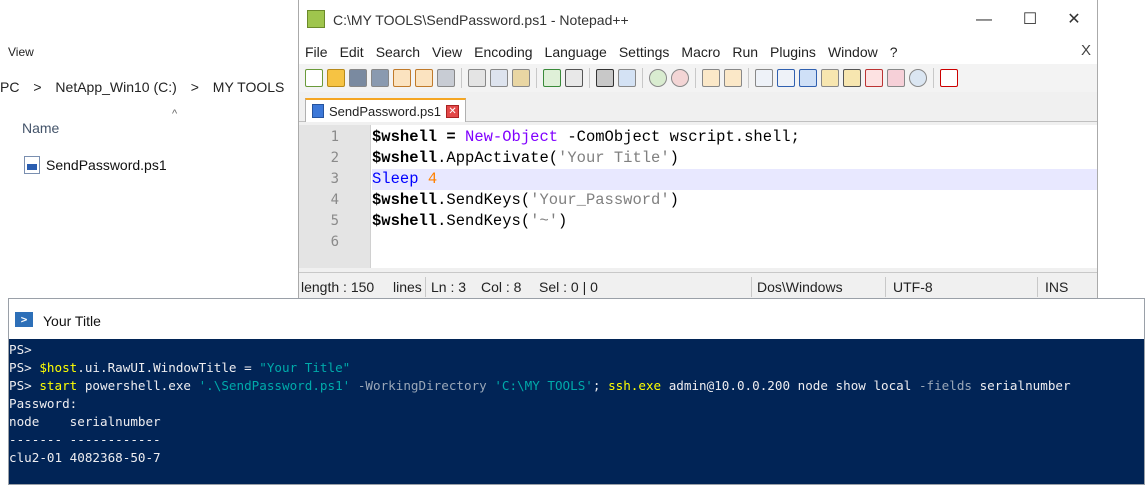 This screenshot has width=1145, height=485. Describe the element at coordinates (21, 52) in the screenshot. I see `ribbon-tab-view: View` at that location.